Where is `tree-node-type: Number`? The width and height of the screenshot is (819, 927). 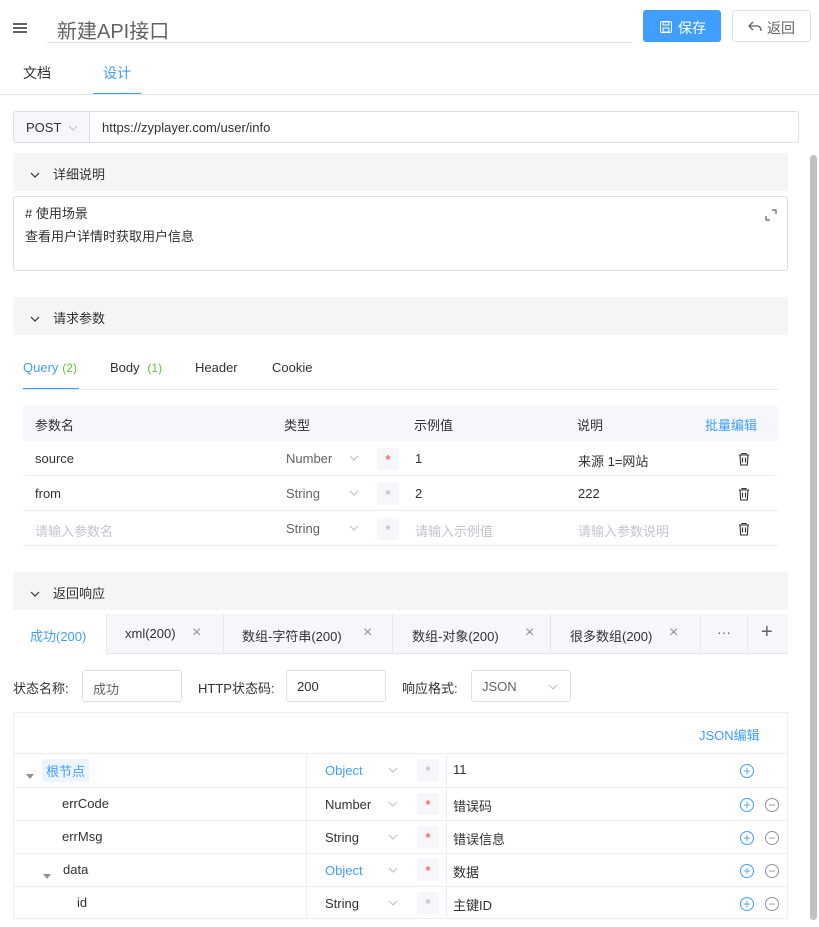
tree-node-type: Number is located at coordinates (348, 804).